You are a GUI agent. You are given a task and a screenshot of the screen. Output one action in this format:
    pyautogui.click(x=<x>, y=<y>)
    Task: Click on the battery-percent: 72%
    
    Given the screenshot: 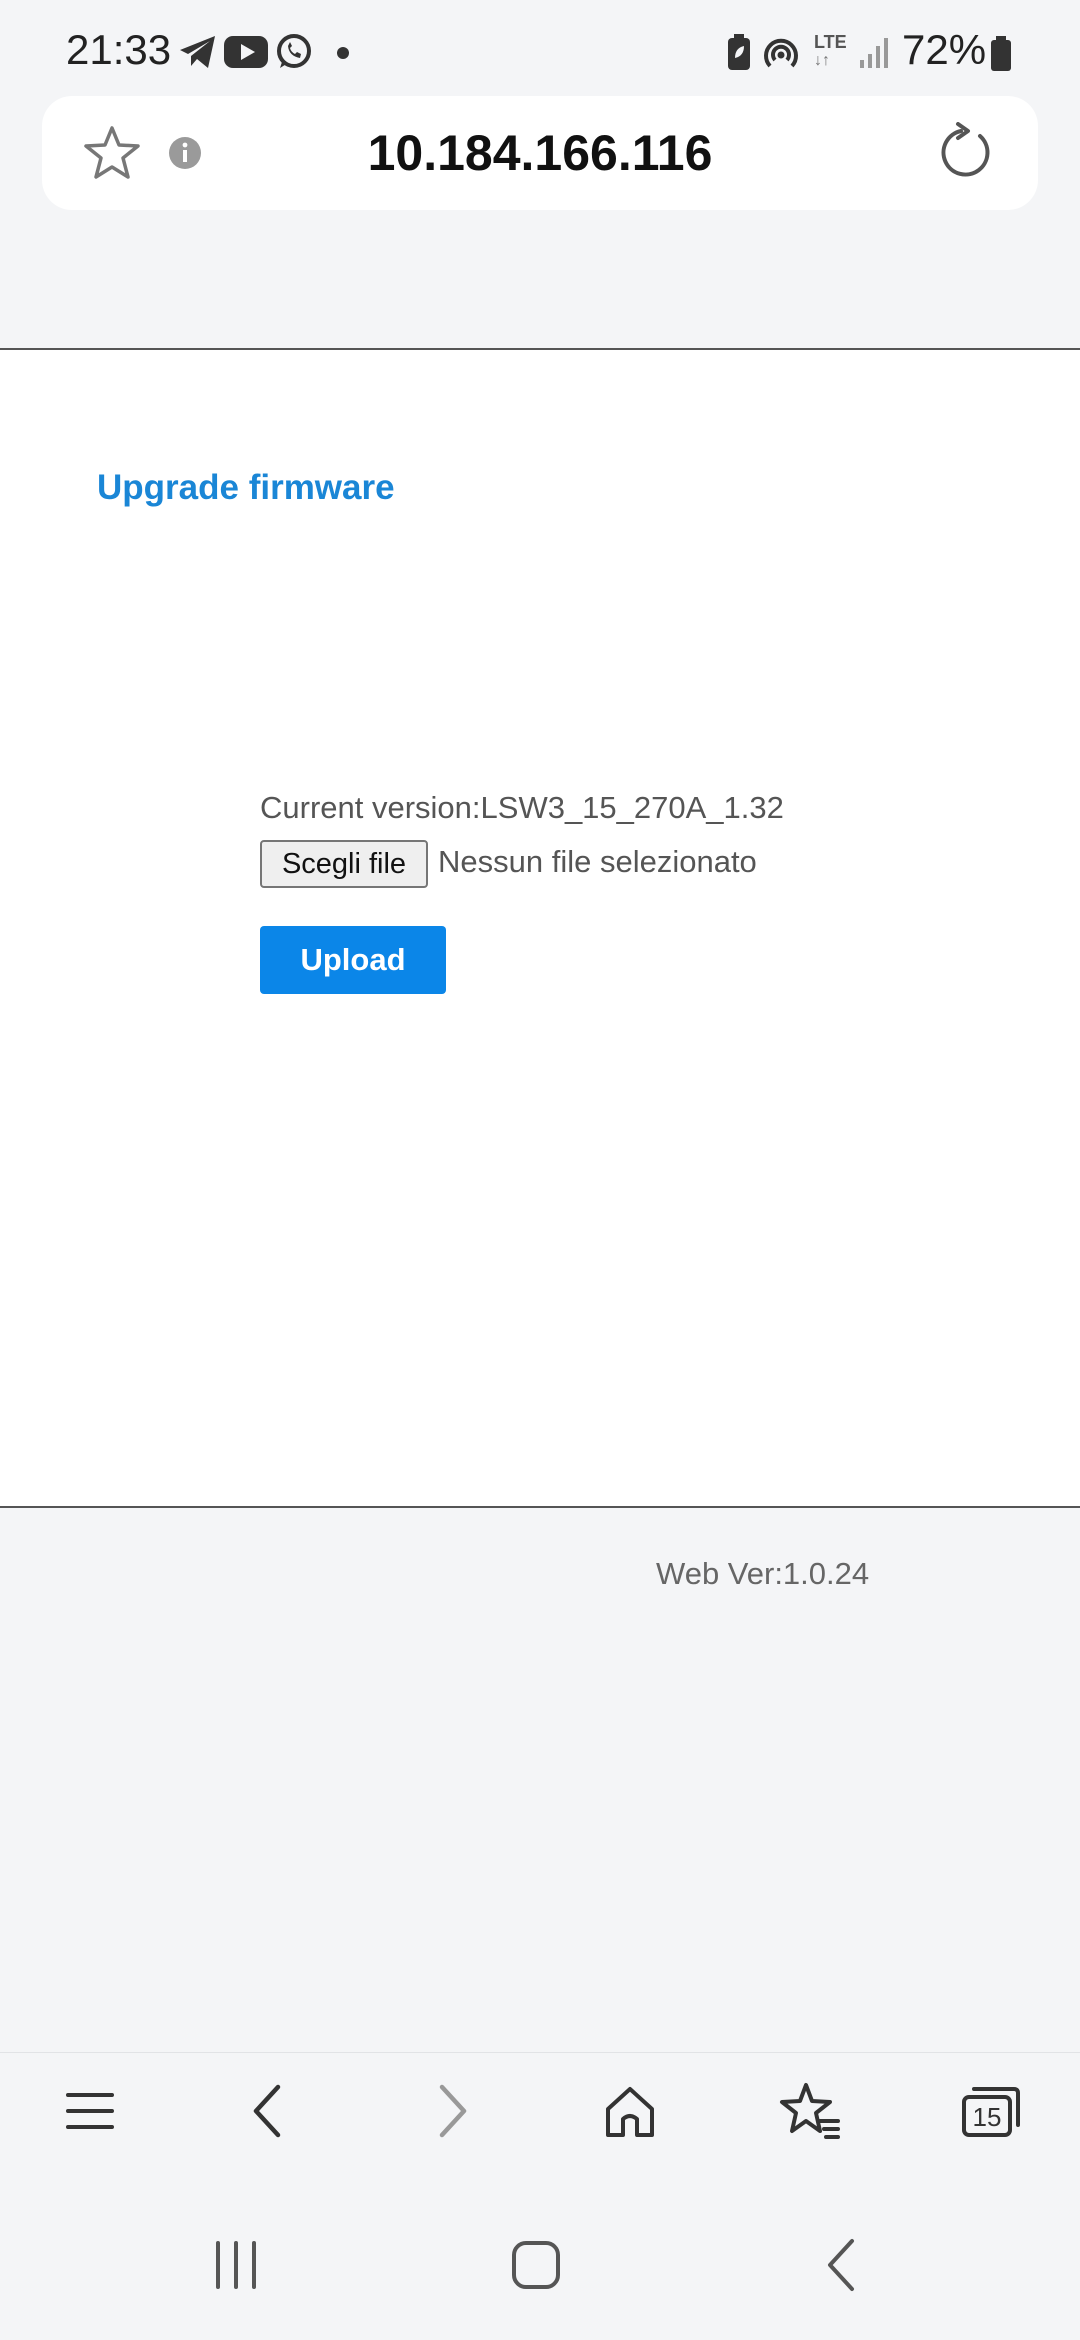 What is the action you would take?
    pyautogui.click(x=944, y=49)
    